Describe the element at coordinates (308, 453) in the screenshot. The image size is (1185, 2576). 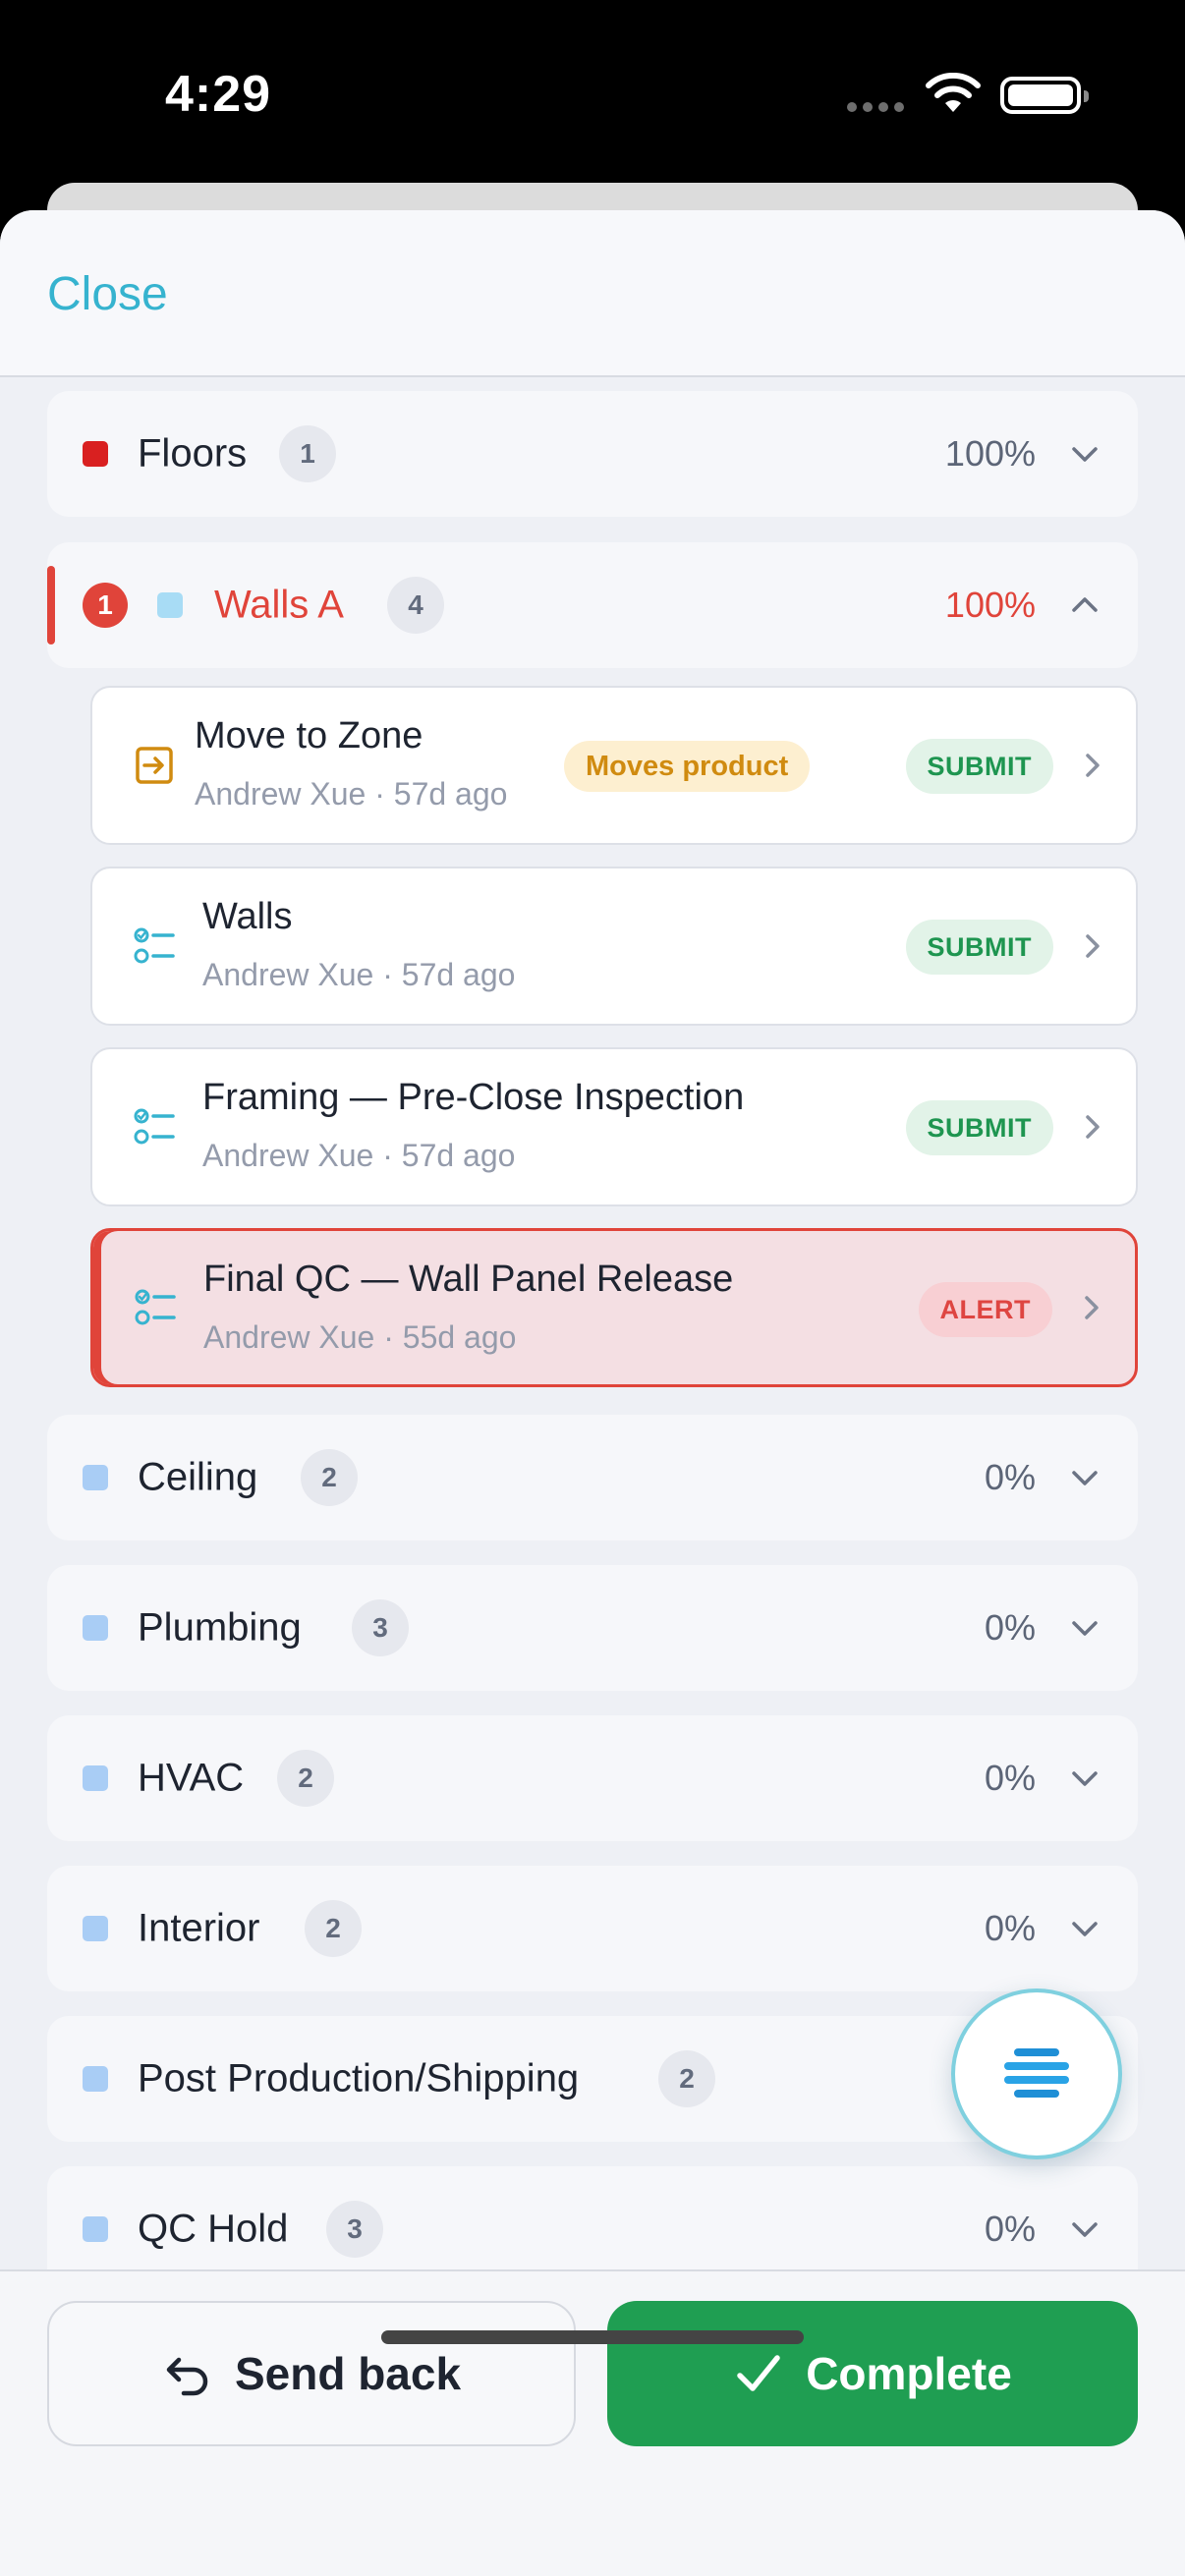
I see `group-count-badge: 1` at that location.